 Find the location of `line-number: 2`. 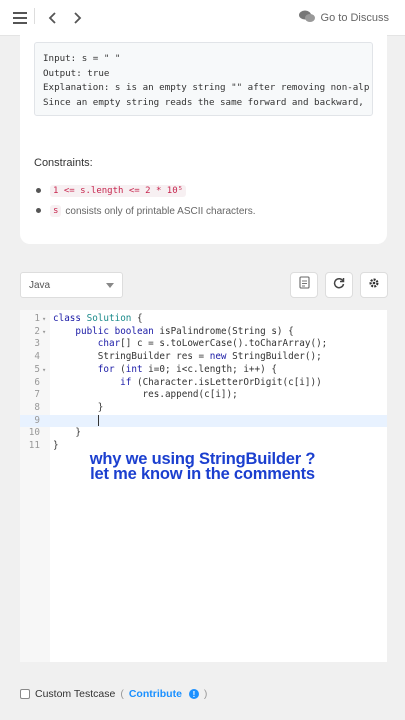

line-number: 2 is located at coordinates (37, 331).